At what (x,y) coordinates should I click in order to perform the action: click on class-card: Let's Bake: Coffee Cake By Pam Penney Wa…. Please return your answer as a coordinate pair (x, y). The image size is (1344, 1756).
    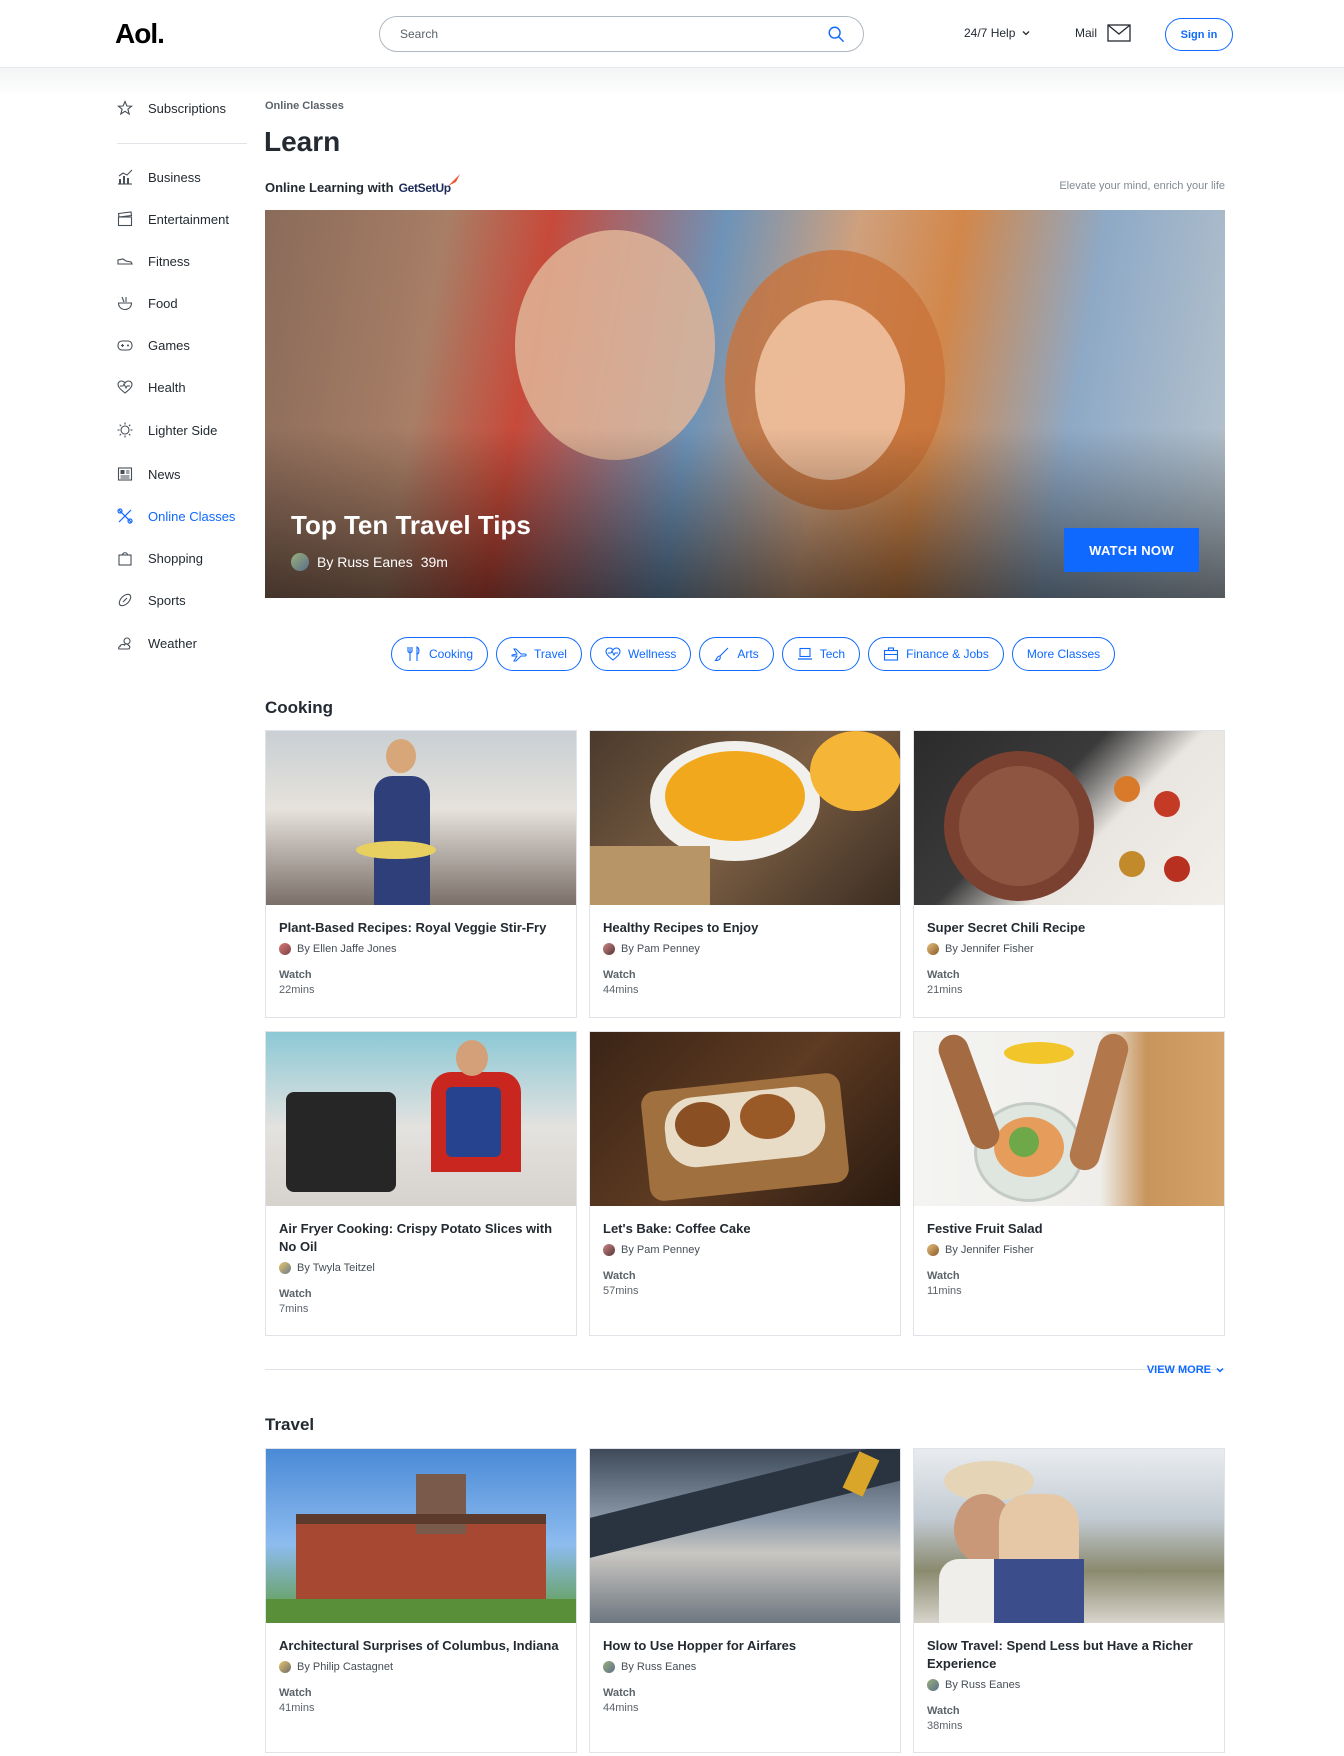
    Looking at the image, I should click on (745, 1183).